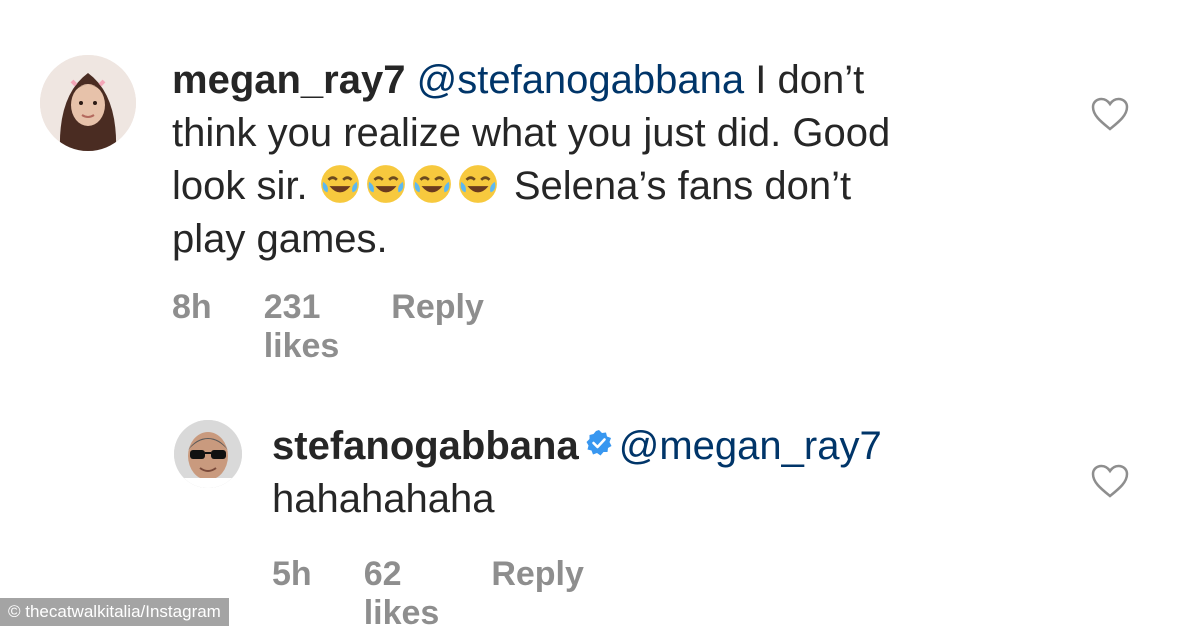 The width and height of the screenshot is (1200, 633). Describe the element at coordinates (425, 446) in the screenshot. I see `comment-username: stefanogabbana` at that location.